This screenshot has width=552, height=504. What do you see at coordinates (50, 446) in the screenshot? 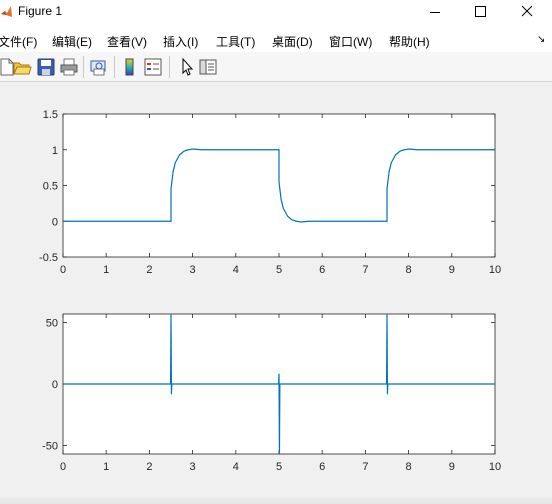
I see `y-tick-label: -50` at bounding box center [50, 446].